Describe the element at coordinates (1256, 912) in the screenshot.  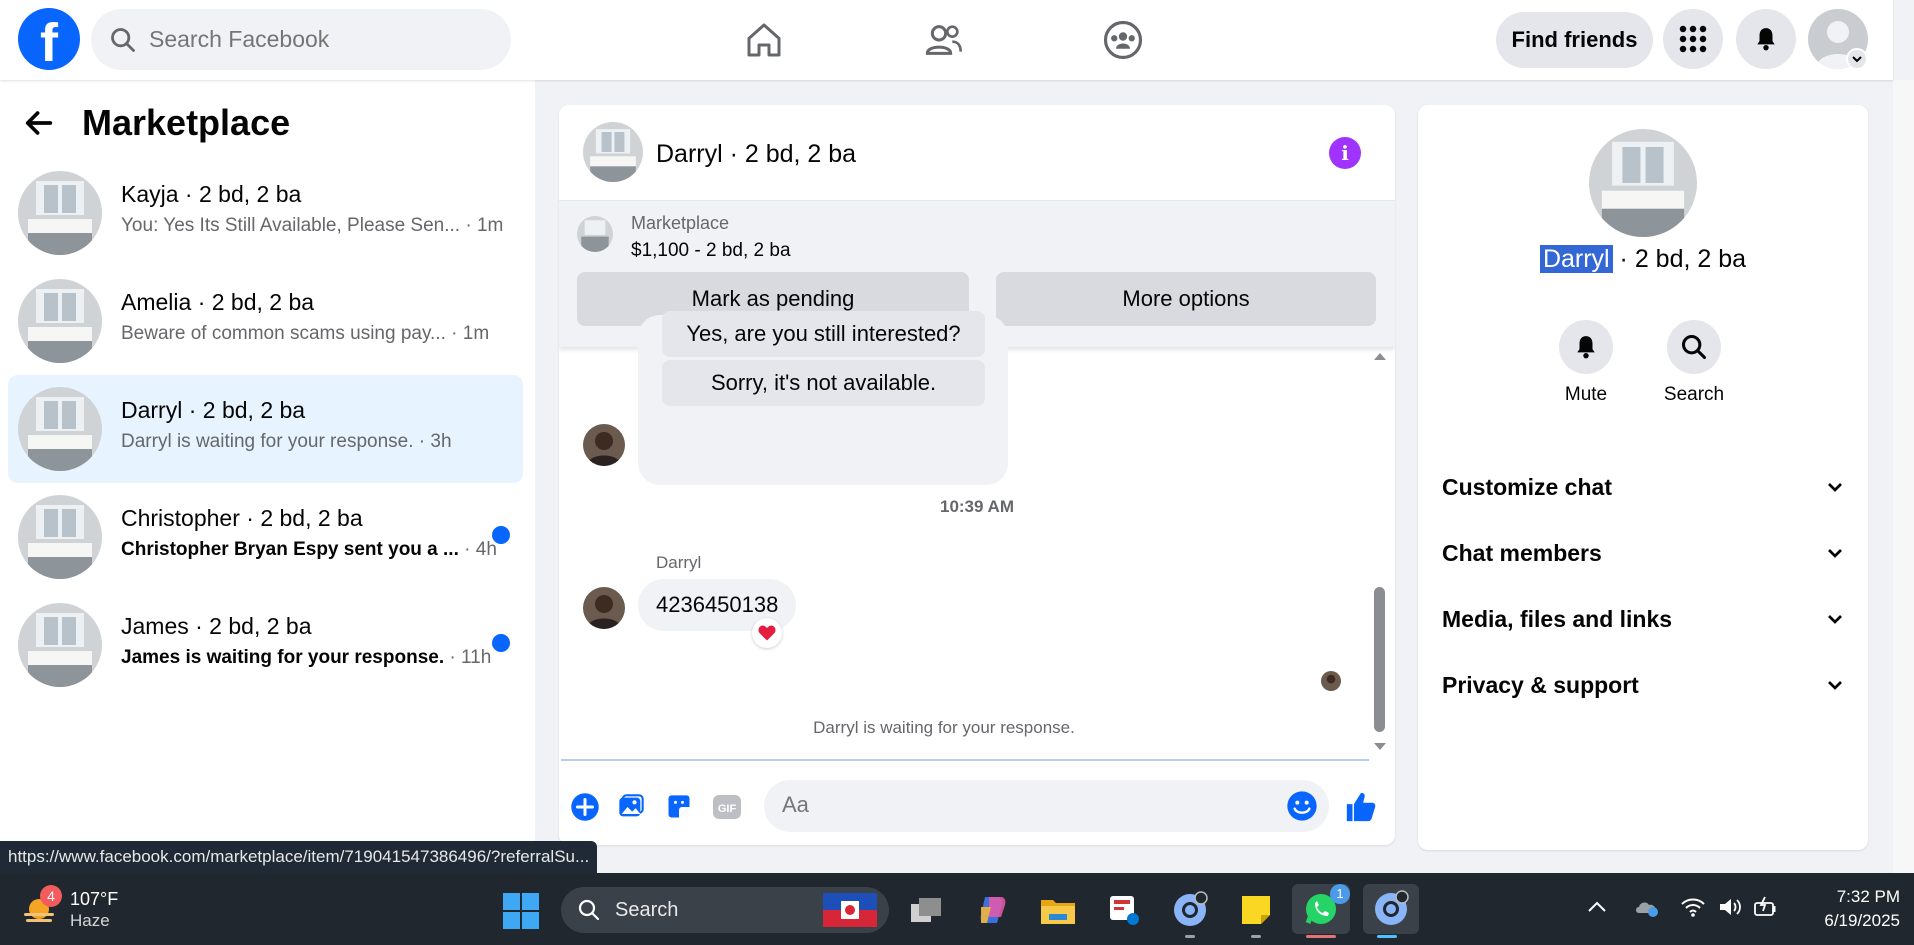
I see `sticky-notes-icon` at that location.